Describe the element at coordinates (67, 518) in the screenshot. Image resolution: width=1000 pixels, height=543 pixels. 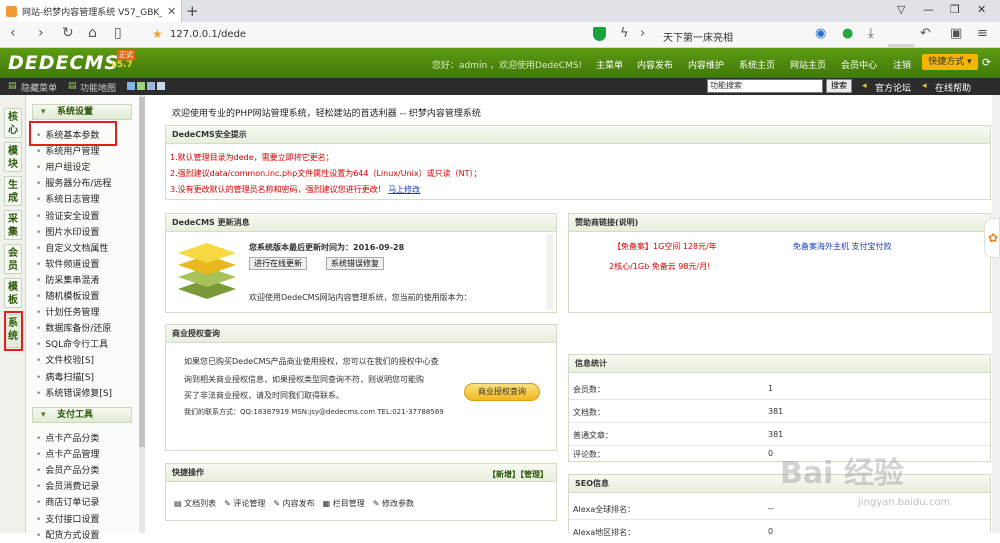
I see `menu-item: 支付接口设置` at that location.